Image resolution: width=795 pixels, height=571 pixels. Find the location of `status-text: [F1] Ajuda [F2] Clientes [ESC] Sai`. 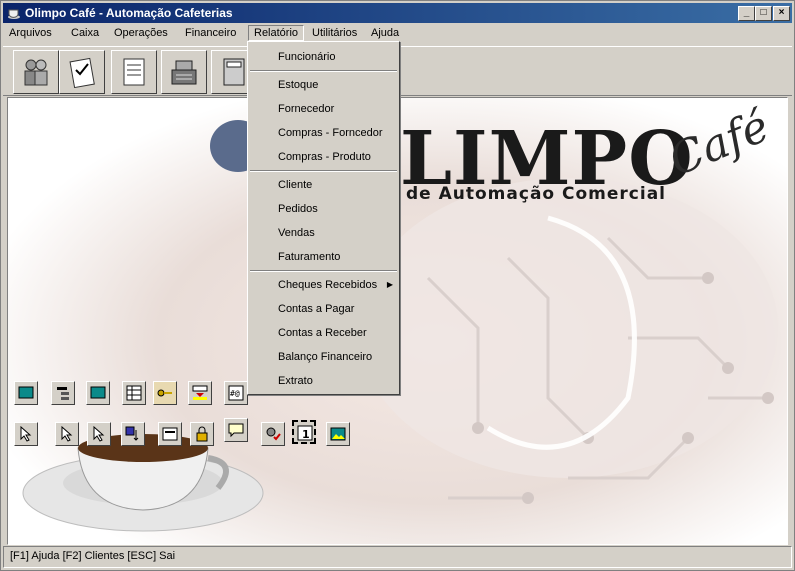

status-text: [F1] Ajuda [F2] Clientes [ESC] Sai is located at coordinates (93, 556).